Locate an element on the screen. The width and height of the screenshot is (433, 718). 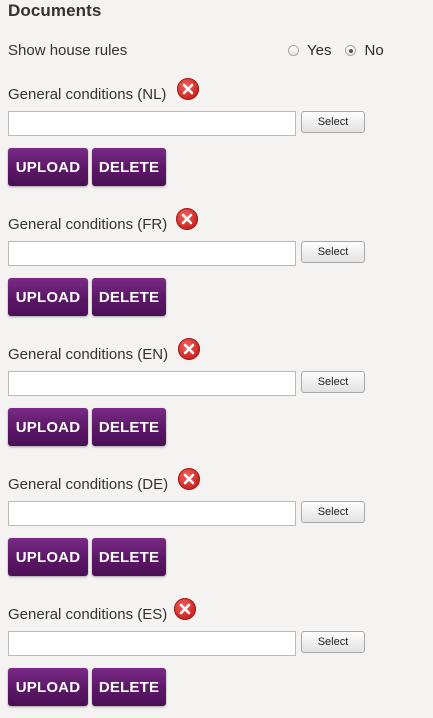
document-label: General conditions (EN) is located at coordinates (88, 354).